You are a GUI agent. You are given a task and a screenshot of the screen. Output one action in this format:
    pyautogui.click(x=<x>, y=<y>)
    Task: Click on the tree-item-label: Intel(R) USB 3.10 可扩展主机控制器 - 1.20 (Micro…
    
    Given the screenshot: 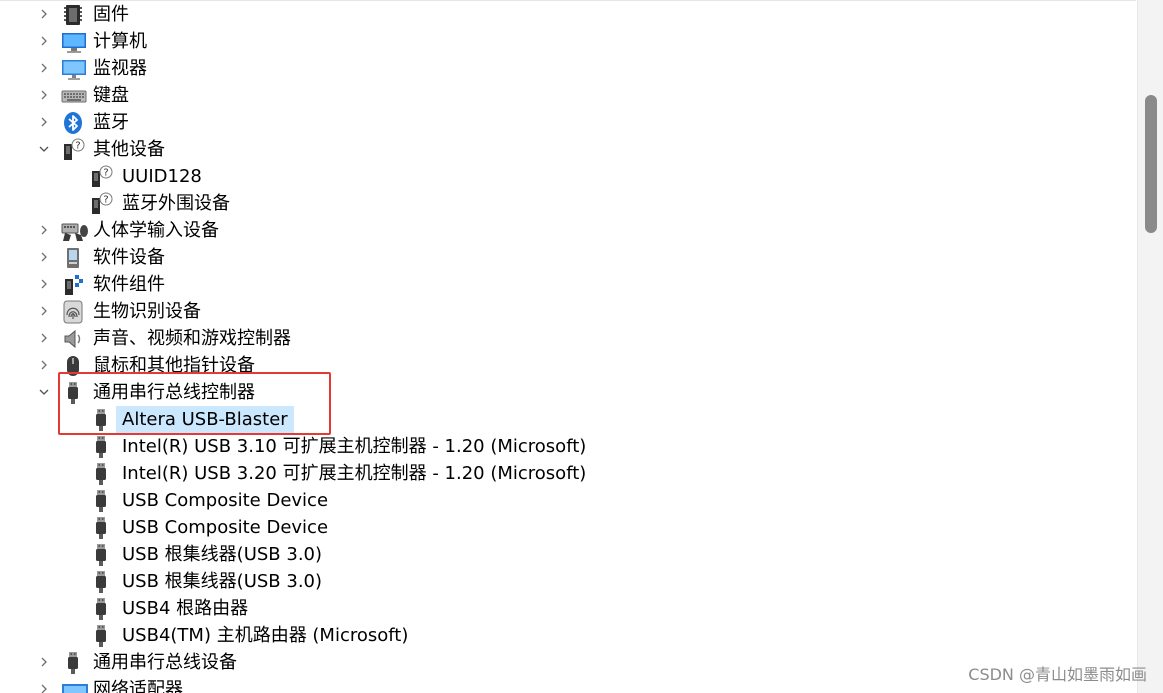 What is the action you would take?
    pyautogui.click(x=354, y=446)
    